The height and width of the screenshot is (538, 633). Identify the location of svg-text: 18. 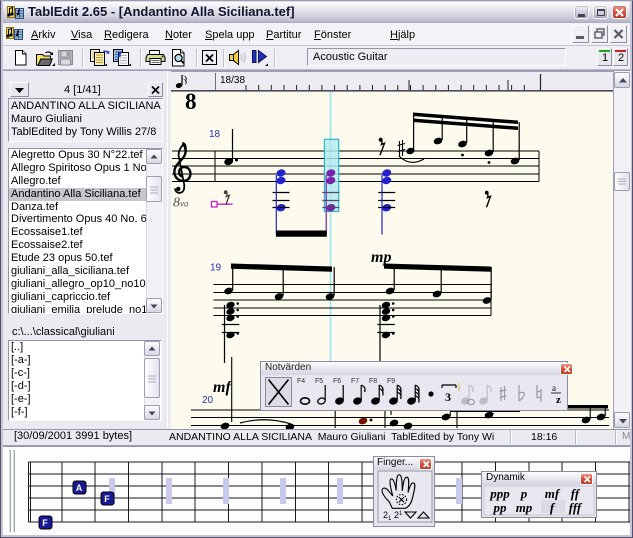
(215, 134).